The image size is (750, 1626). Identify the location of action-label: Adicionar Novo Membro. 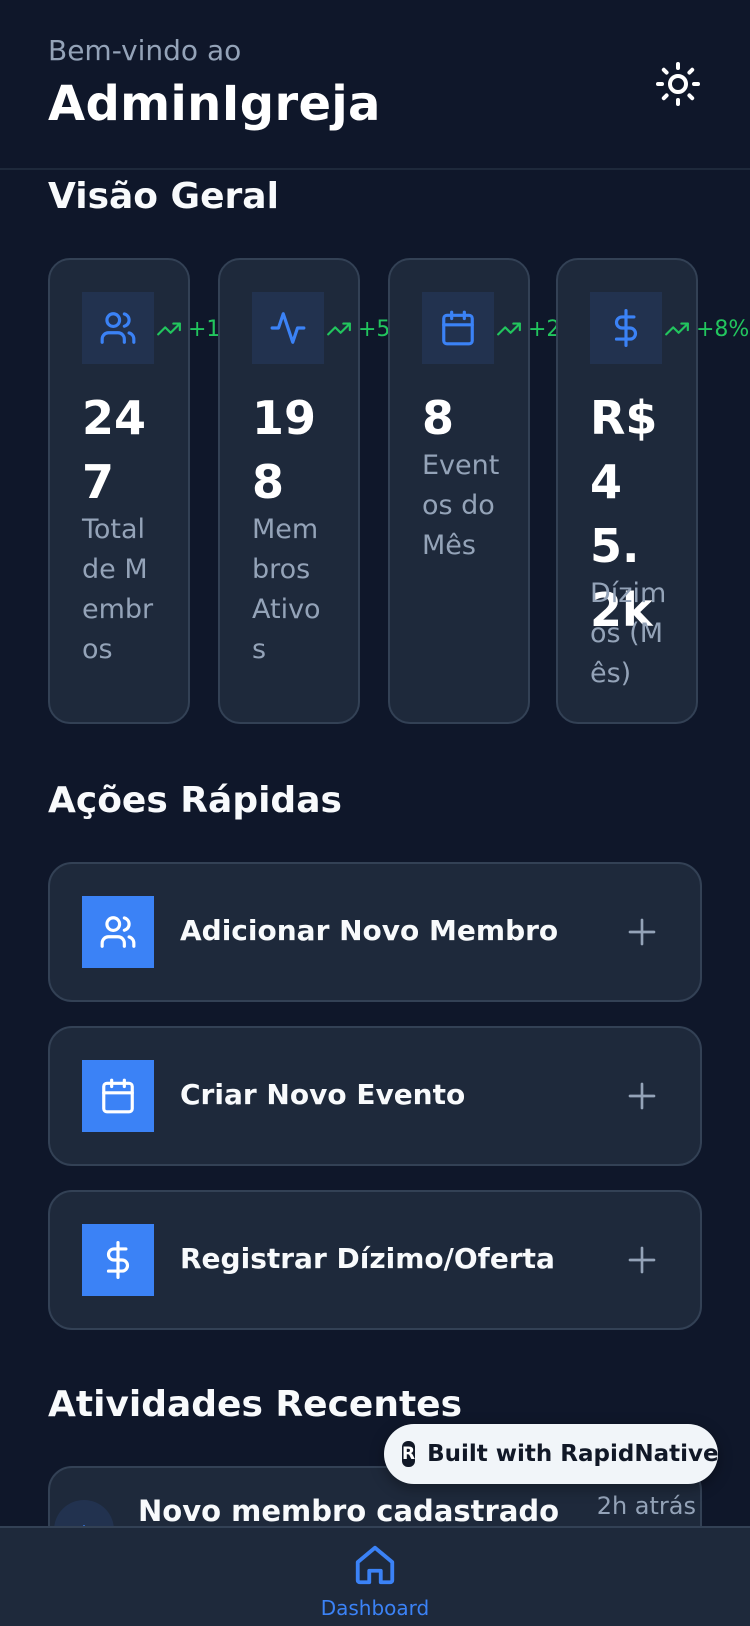
(369, 930).